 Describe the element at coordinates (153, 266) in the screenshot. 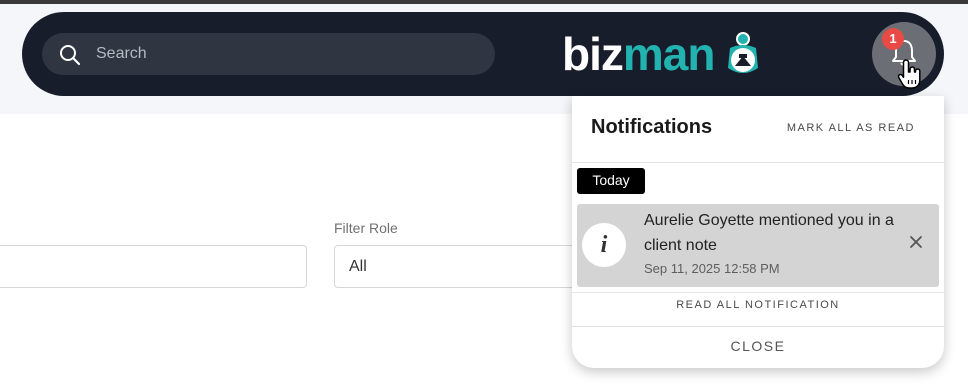

I see `search-field` at that location.